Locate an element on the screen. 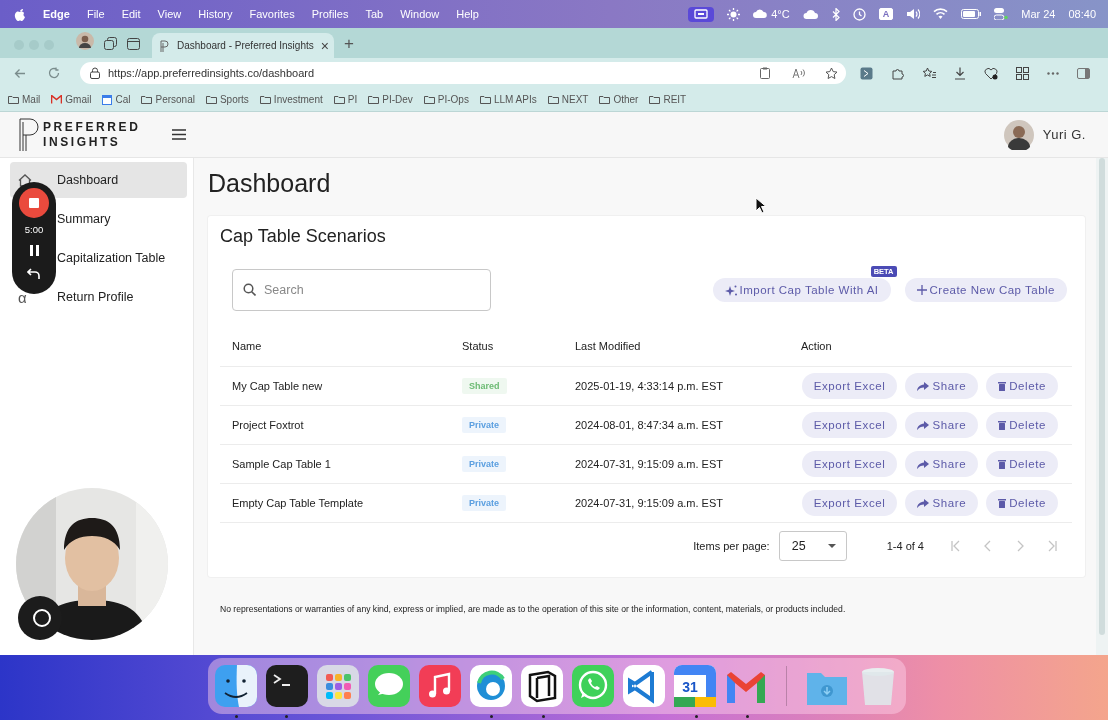 Image resolution: width=1108 pixels, height=720 pixels. menu-item: Window is located at coordinates (420, 14).